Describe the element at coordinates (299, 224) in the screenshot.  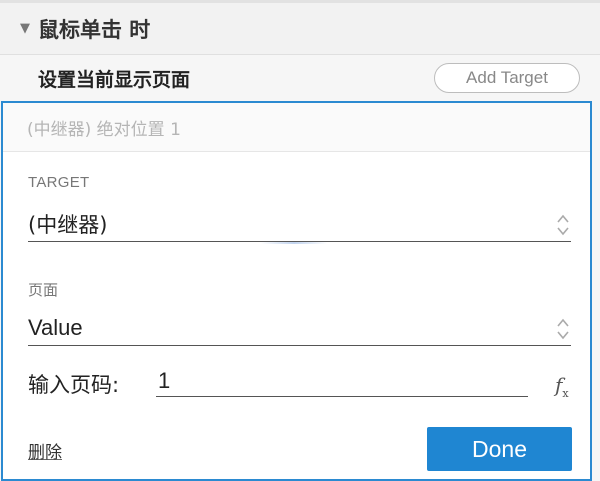
I see `target-select: (中继器)` at that location.